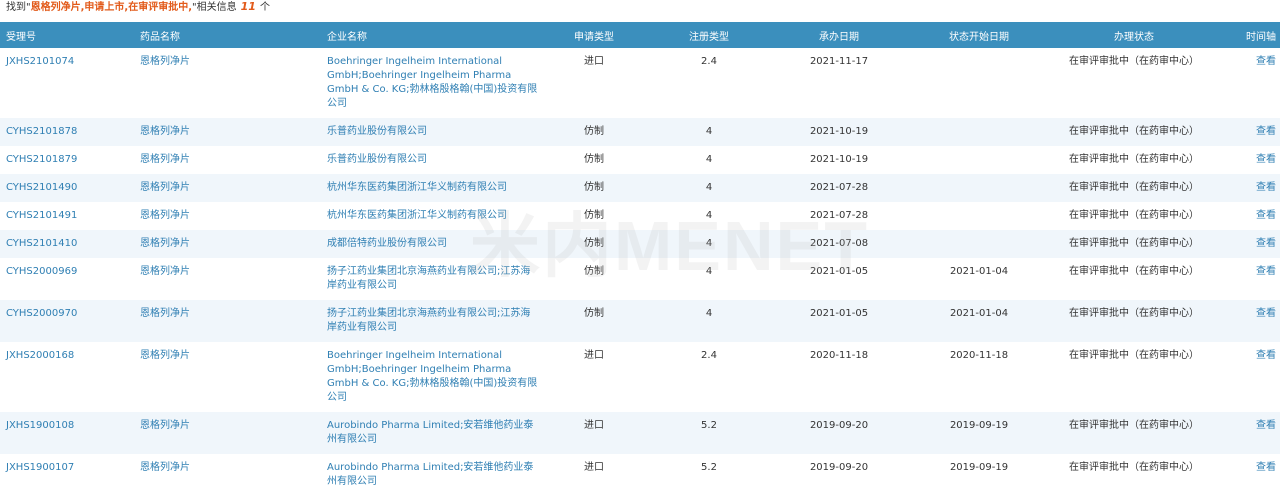 Image resolution: width=1280 pixels, height=496 pixels. Describe the element at coordinates (839, 61) in the screenshot. I see `undertake-date-text: 2021-11-17` at that location.